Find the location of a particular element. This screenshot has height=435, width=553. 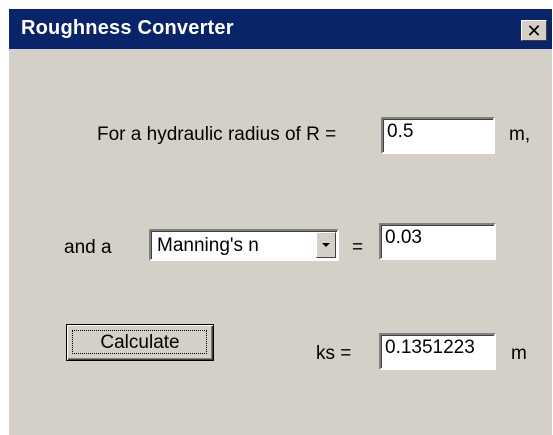

chevron-down-icon is located at coordinates (326, 245).